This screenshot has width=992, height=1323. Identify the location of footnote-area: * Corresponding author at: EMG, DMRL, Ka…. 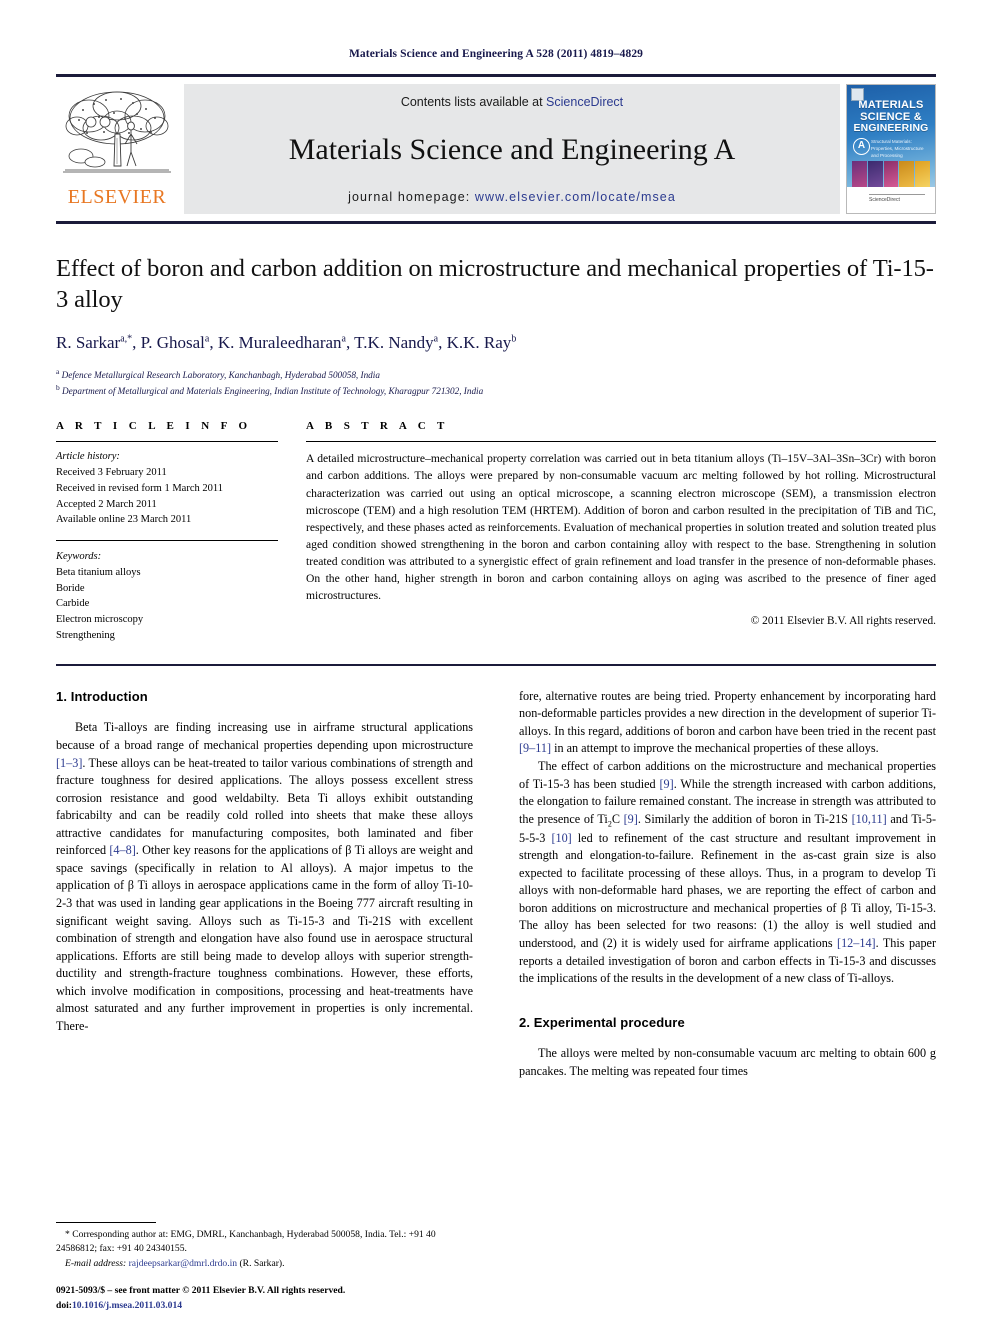
(264, 1246).